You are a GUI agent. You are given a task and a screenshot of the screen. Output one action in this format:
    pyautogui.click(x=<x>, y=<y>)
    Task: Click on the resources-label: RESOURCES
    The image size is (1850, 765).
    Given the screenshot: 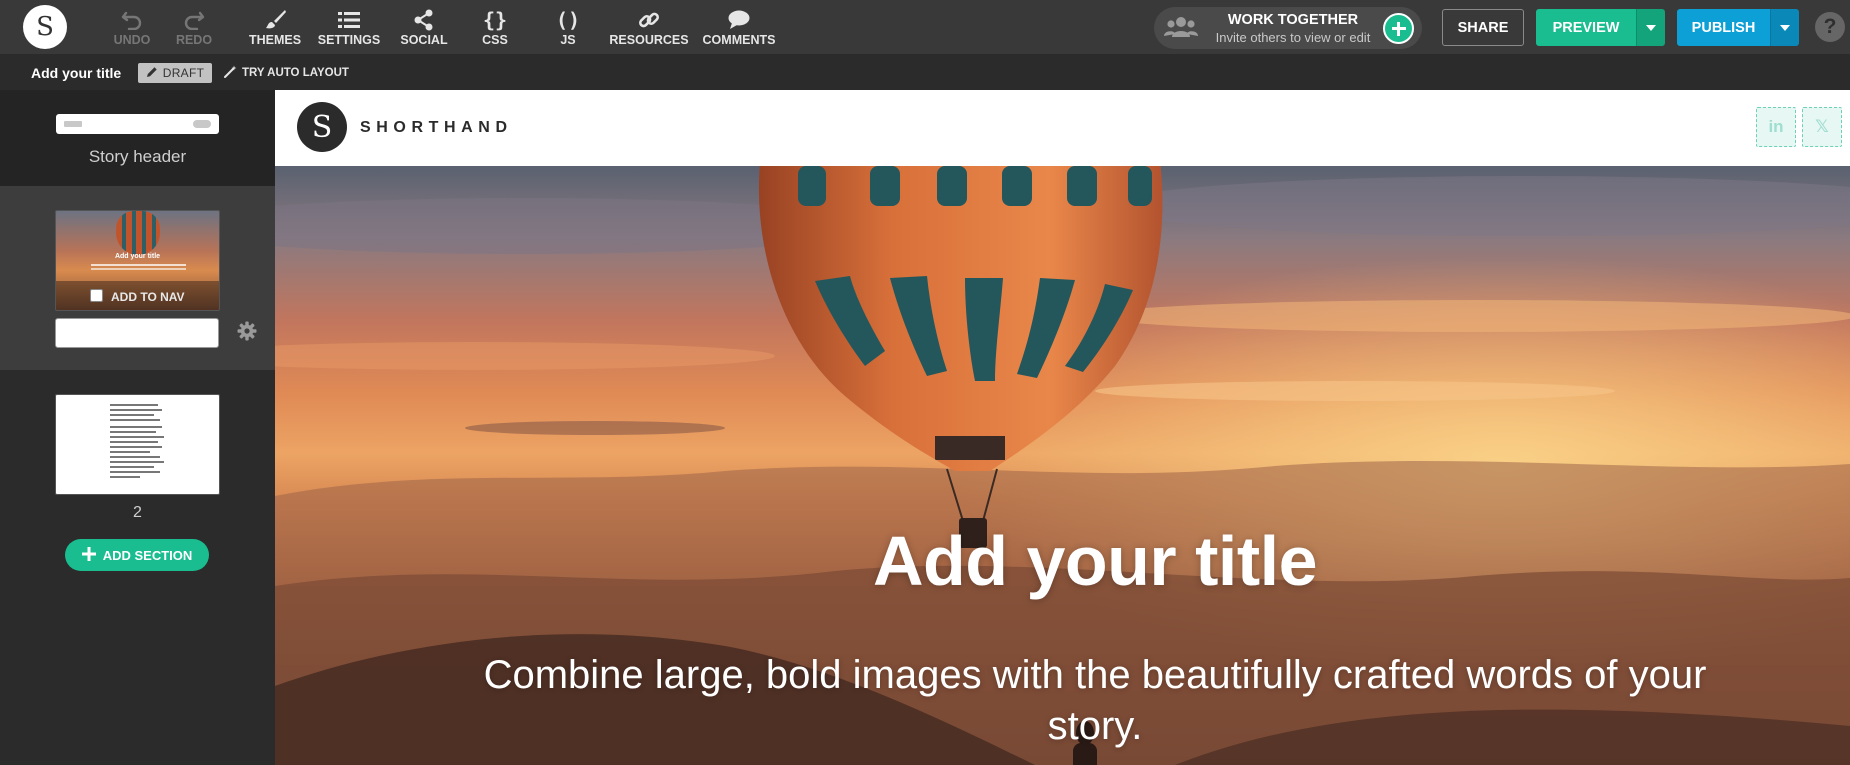 What is the action you would take?
    pyautogui.click(x=649, y=40)
    